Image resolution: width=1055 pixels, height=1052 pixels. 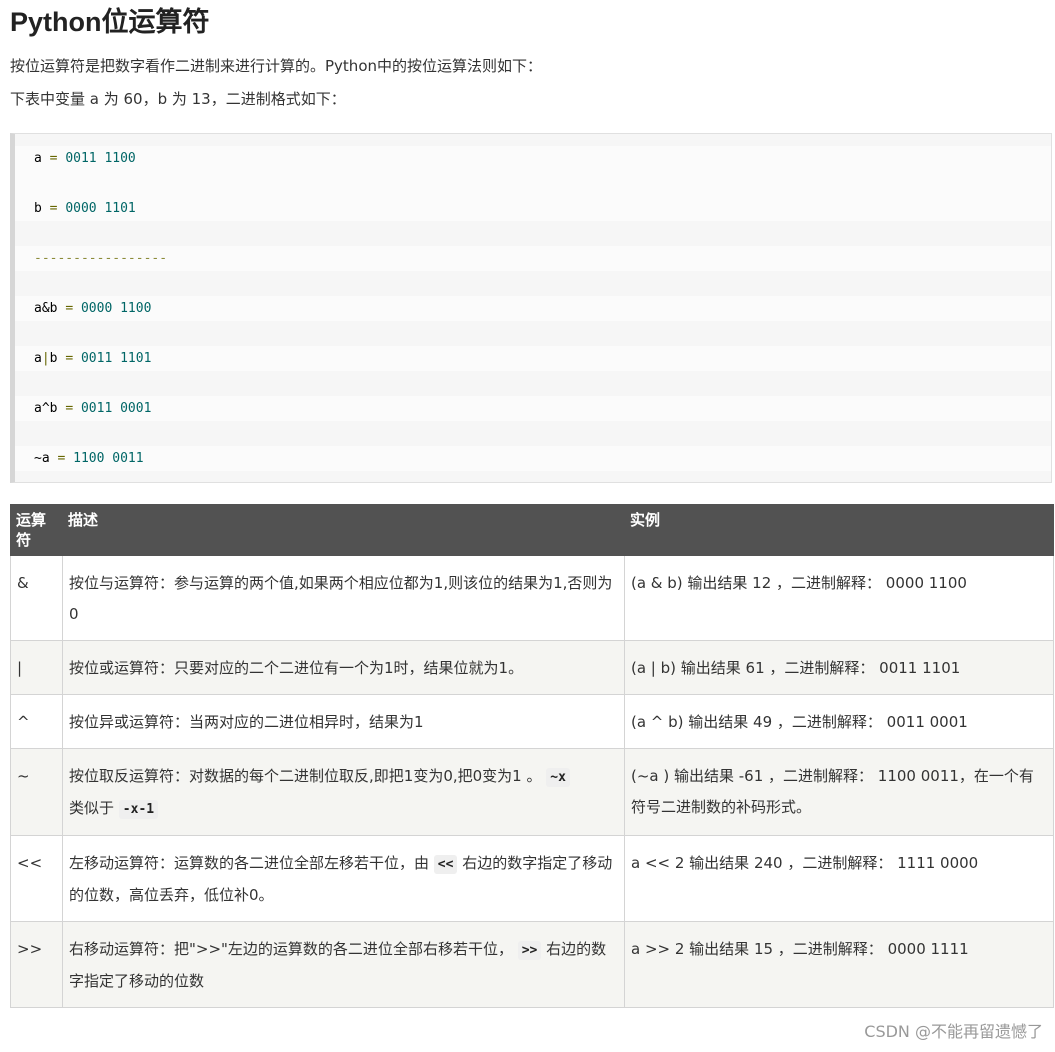 What do you see at coordinates (36, 530) in the screenshot?
I see `header-operator: 运算符` at bounding box center [36, 530].